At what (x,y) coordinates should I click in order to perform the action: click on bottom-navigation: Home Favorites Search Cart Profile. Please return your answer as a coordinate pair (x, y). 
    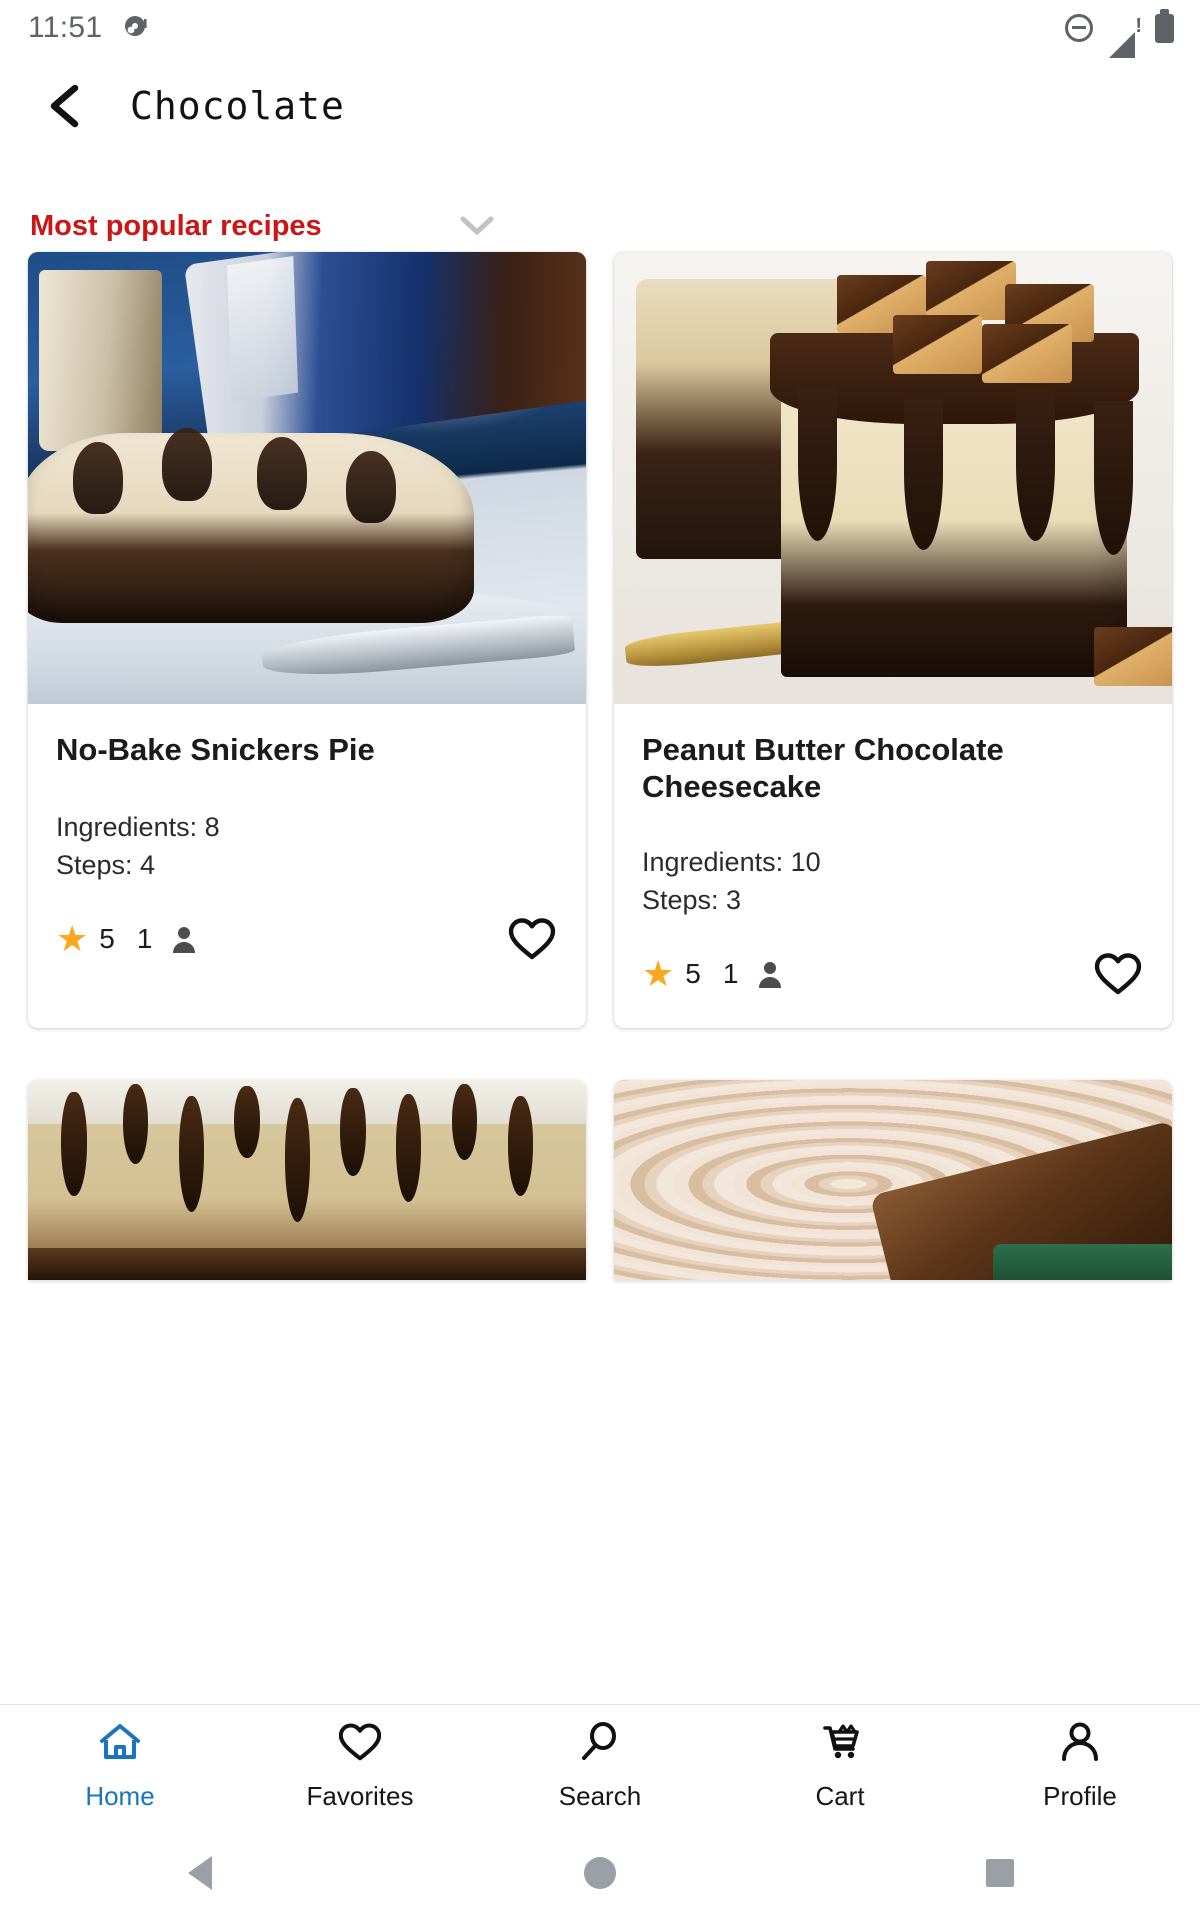
    Looking at the image, I should click on (600, 1765).